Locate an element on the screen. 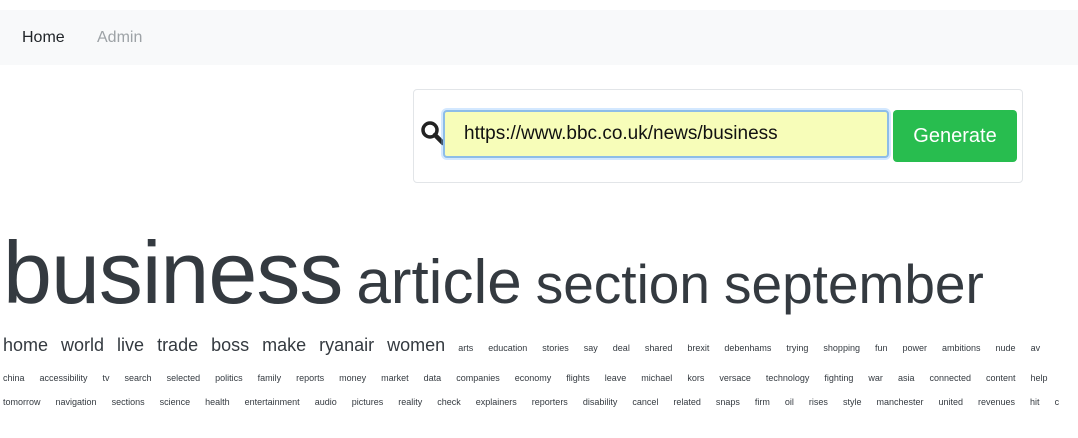 The width and height of the screenshot is (1078, 438). cloud-word: politics is located at coordinates (229, 378).